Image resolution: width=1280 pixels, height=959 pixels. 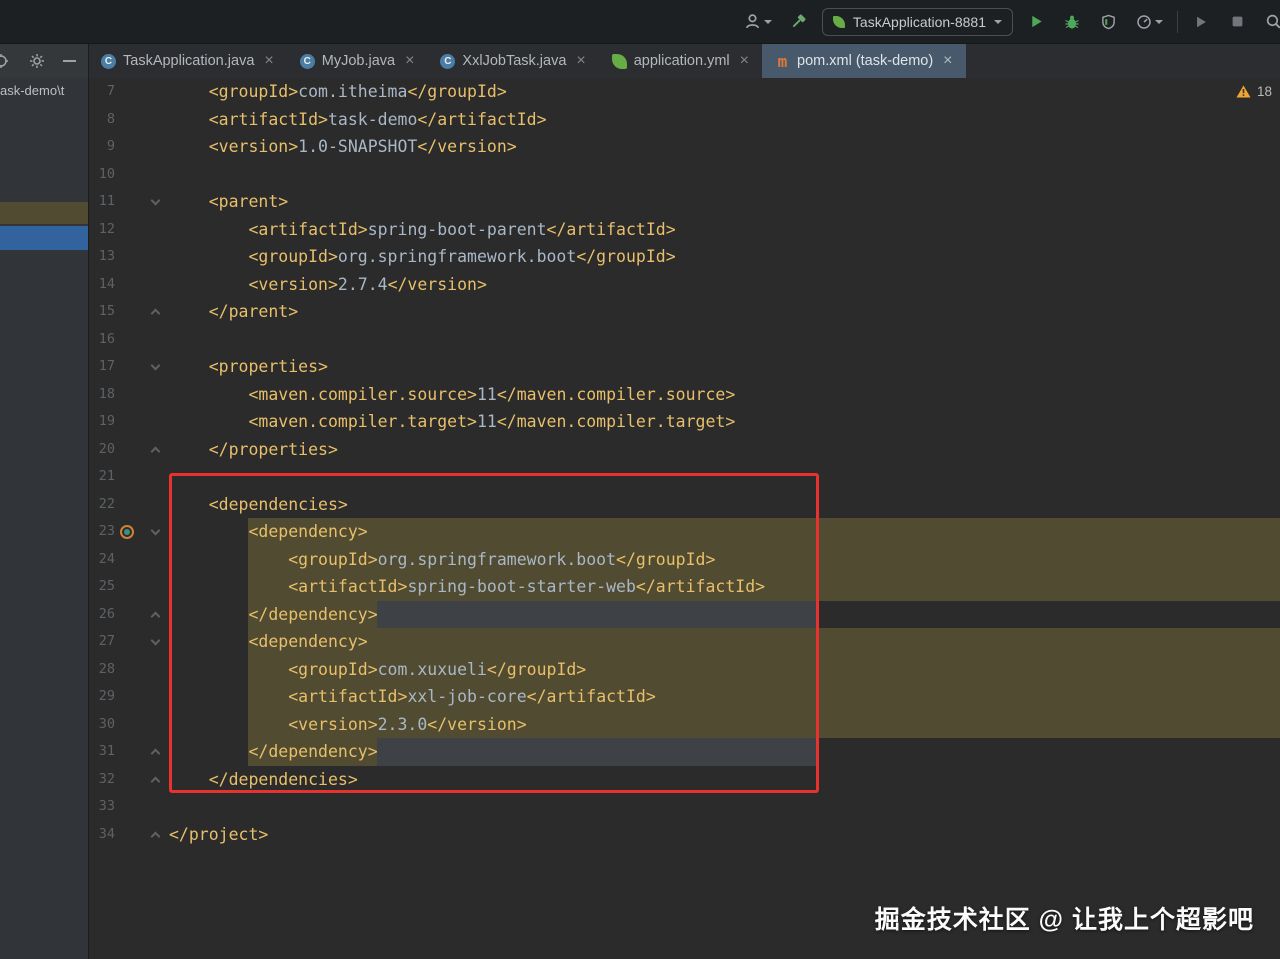 I want to click on tab-application.yml: application.yml ×, so click(x=680, y=61).